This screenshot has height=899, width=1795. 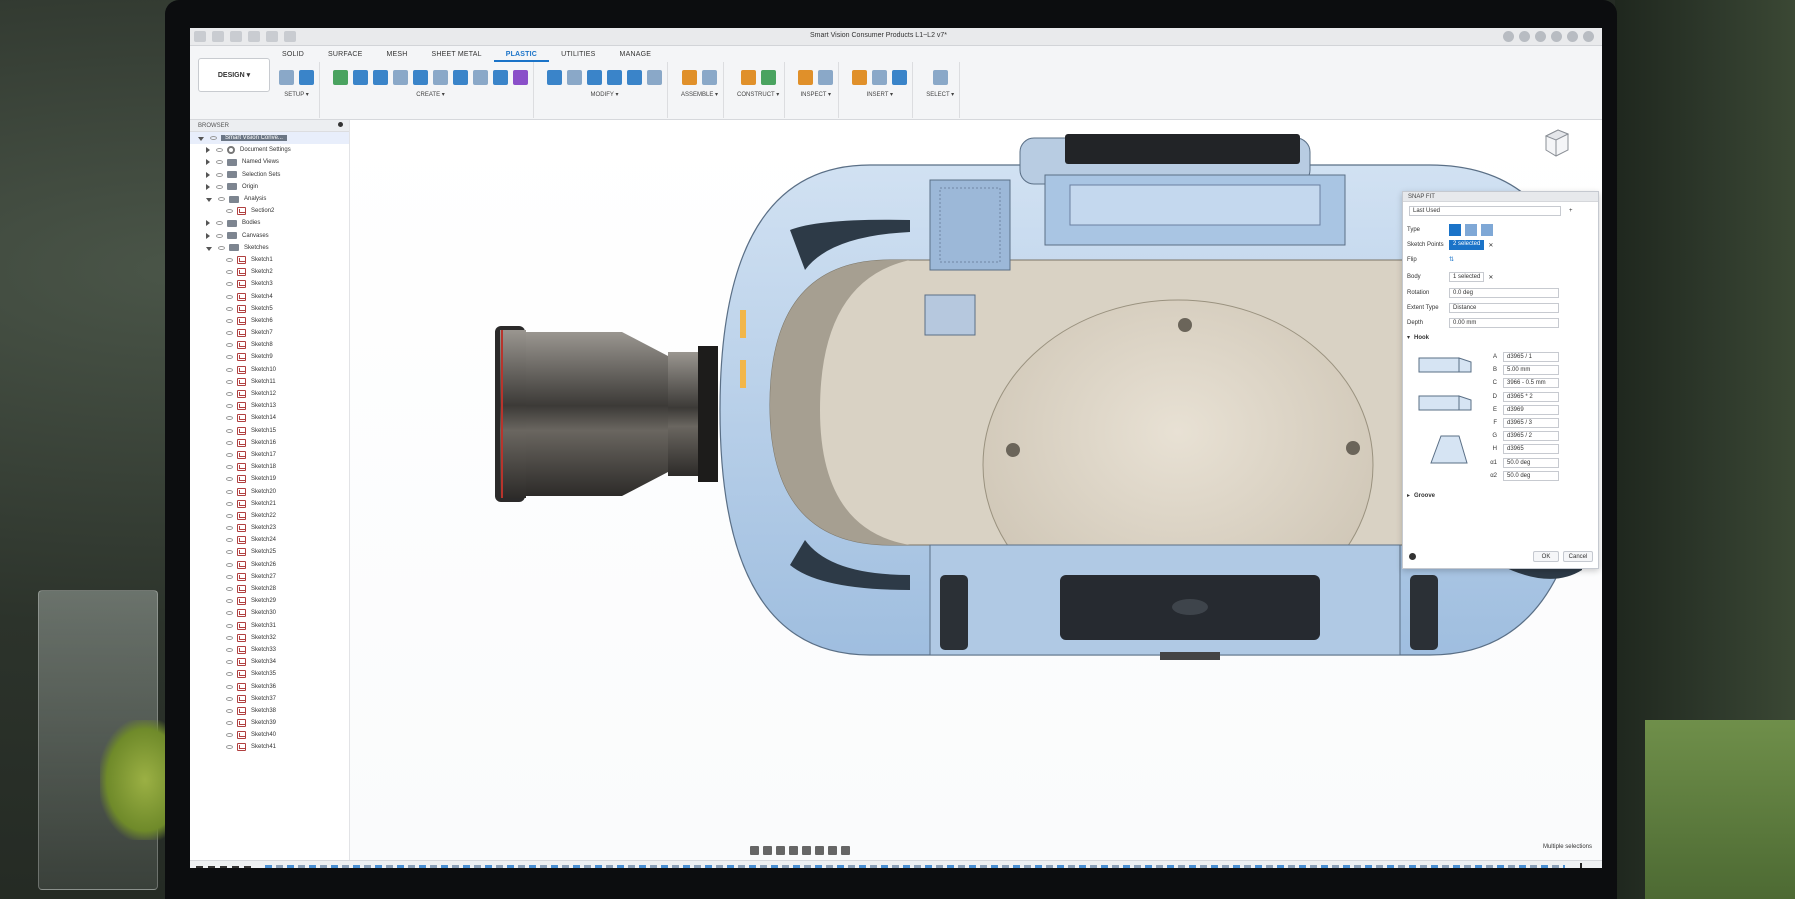 I want to click on hook-param-input: 5.00 mm, so click(x=1531, y=370).